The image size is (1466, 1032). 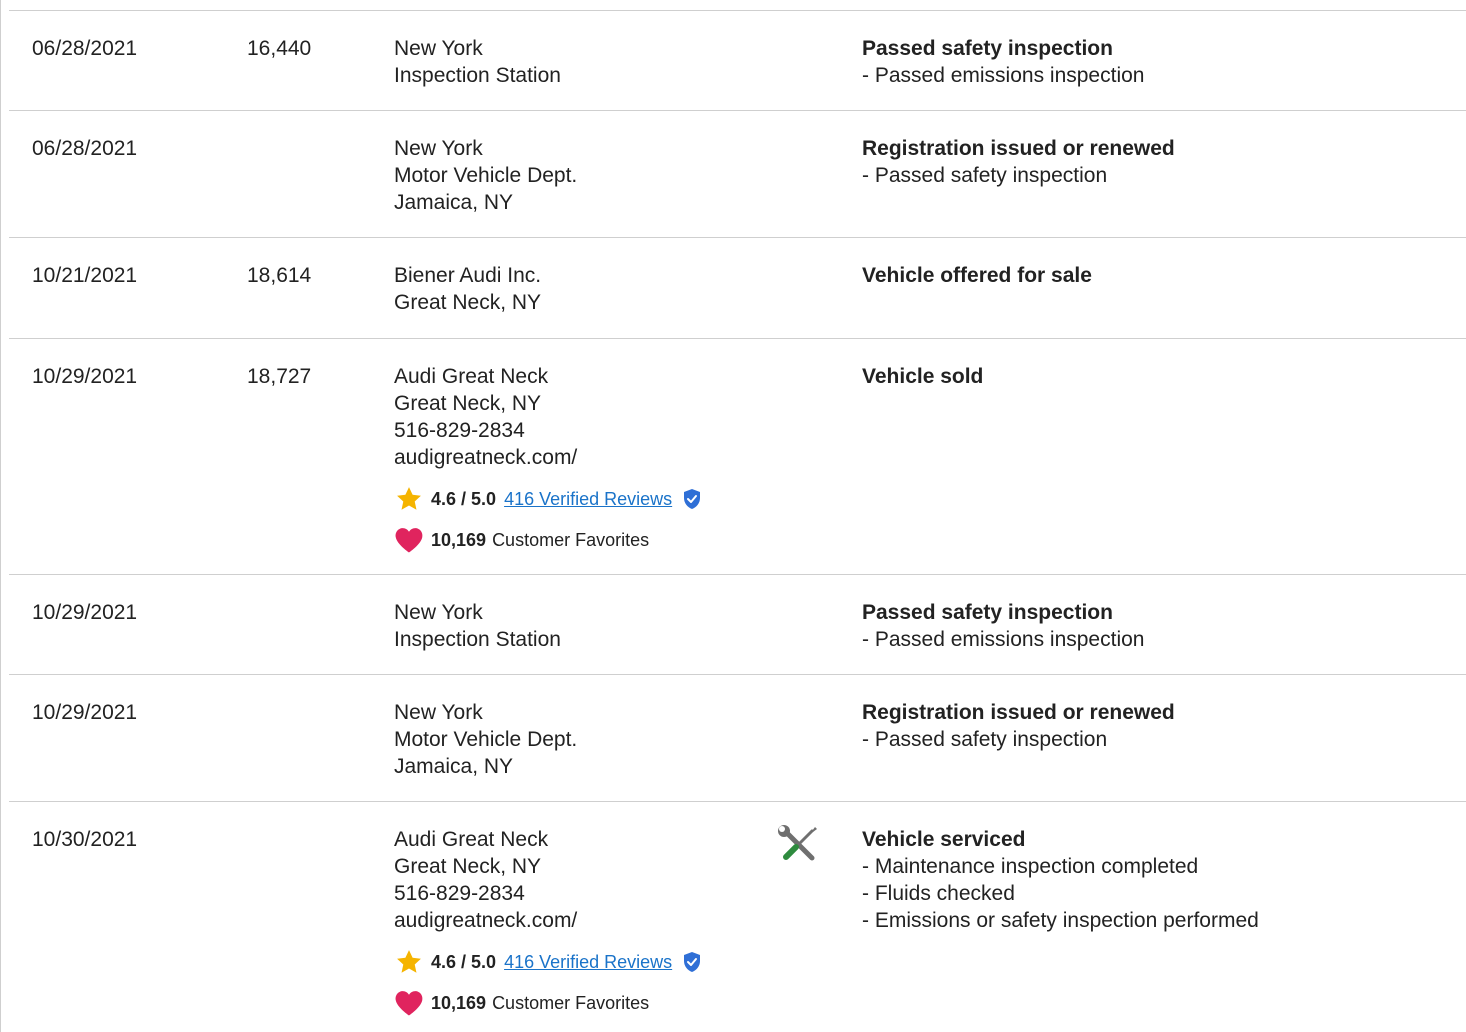 I want to click on details-item: - Maintenance inspection completed, so click(x=1030, y=866).